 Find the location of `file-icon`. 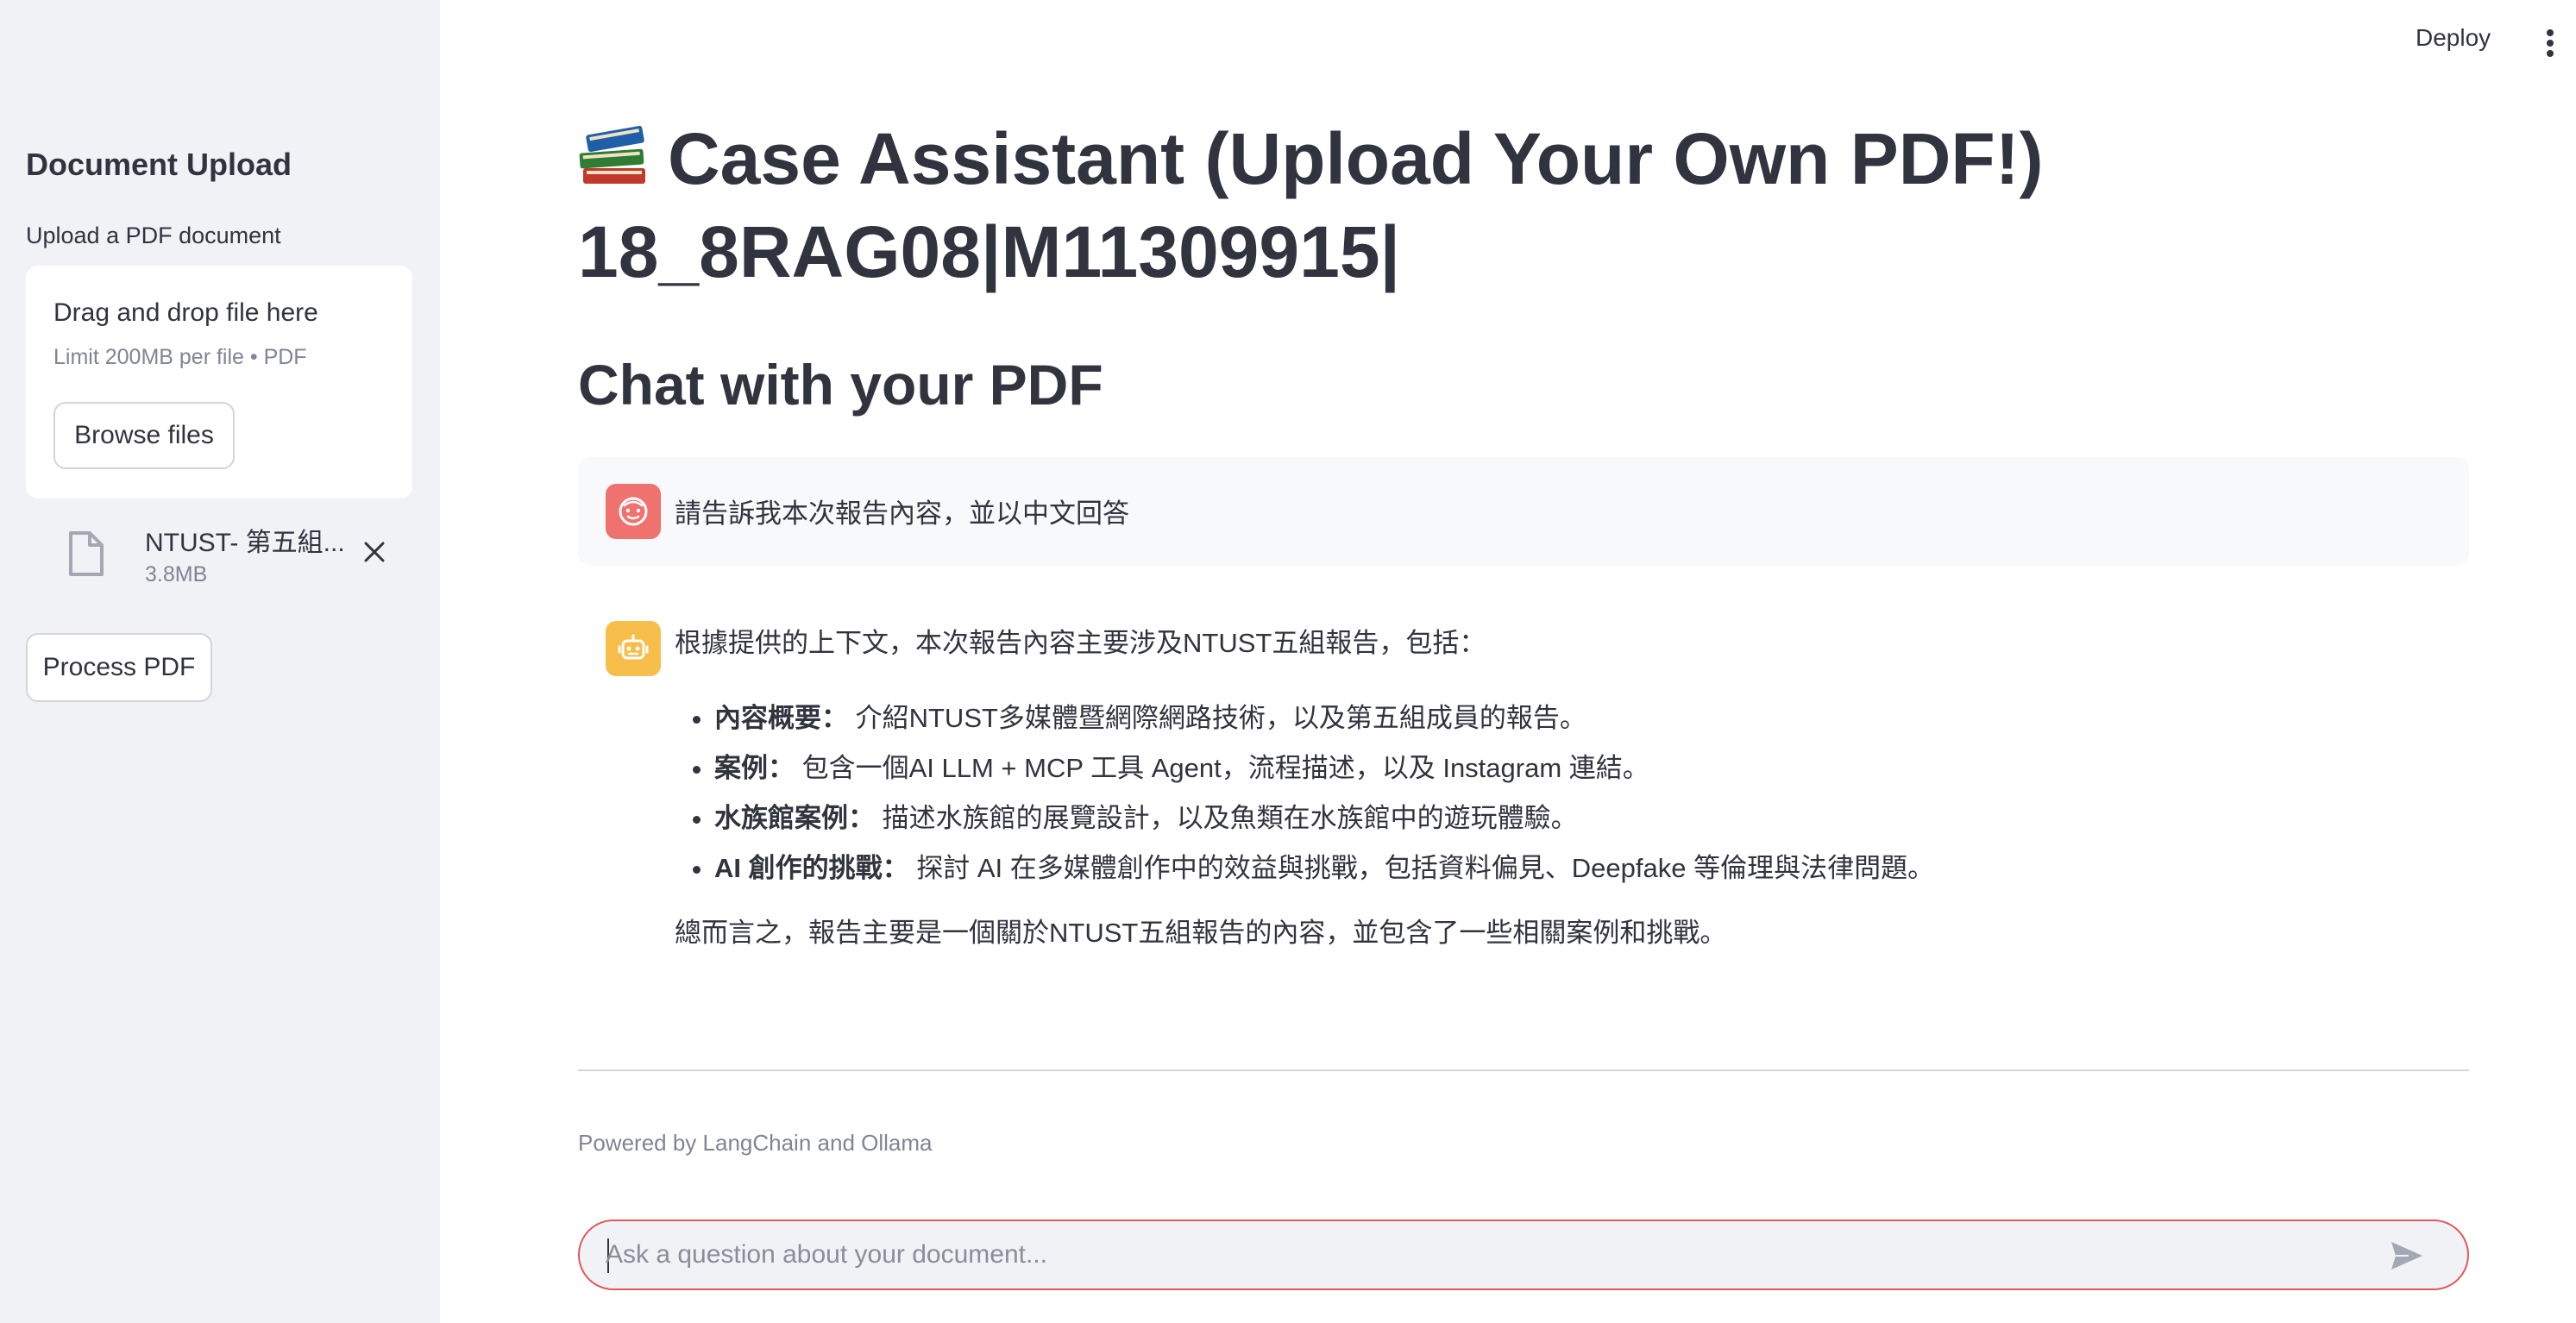

file-icon is located at coordinates (86, 554).